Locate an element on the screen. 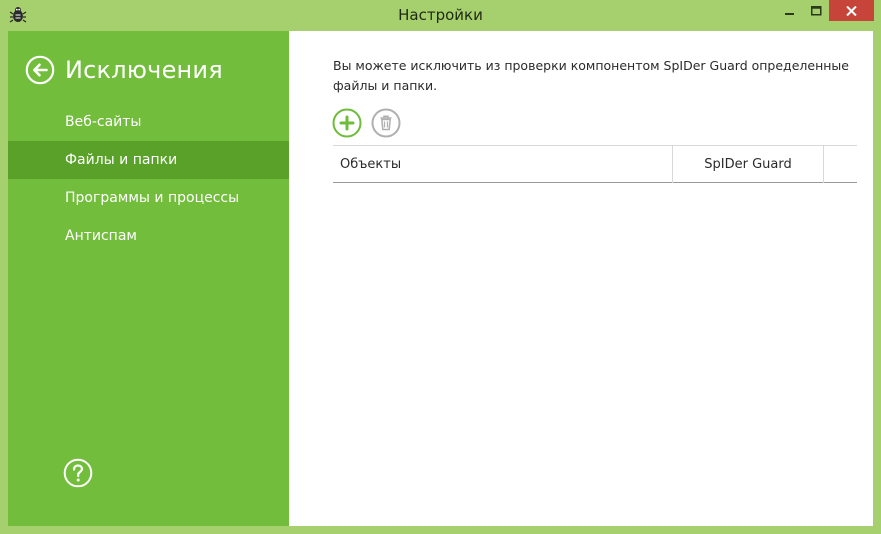 The height and width of the screenshot is (534, 881). maximize-button is located at coordinates (816, 10).